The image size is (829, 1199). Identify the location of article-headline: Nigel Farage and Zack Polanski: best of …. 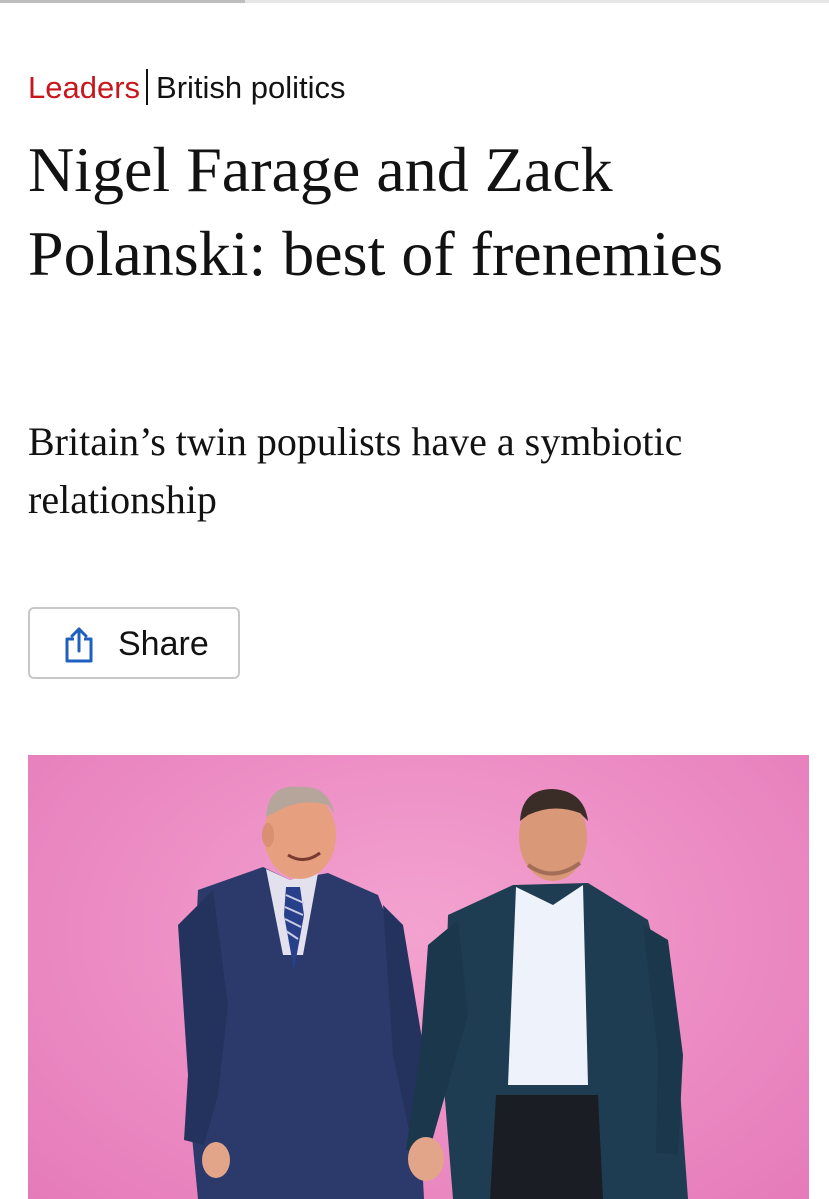
(375, 211).